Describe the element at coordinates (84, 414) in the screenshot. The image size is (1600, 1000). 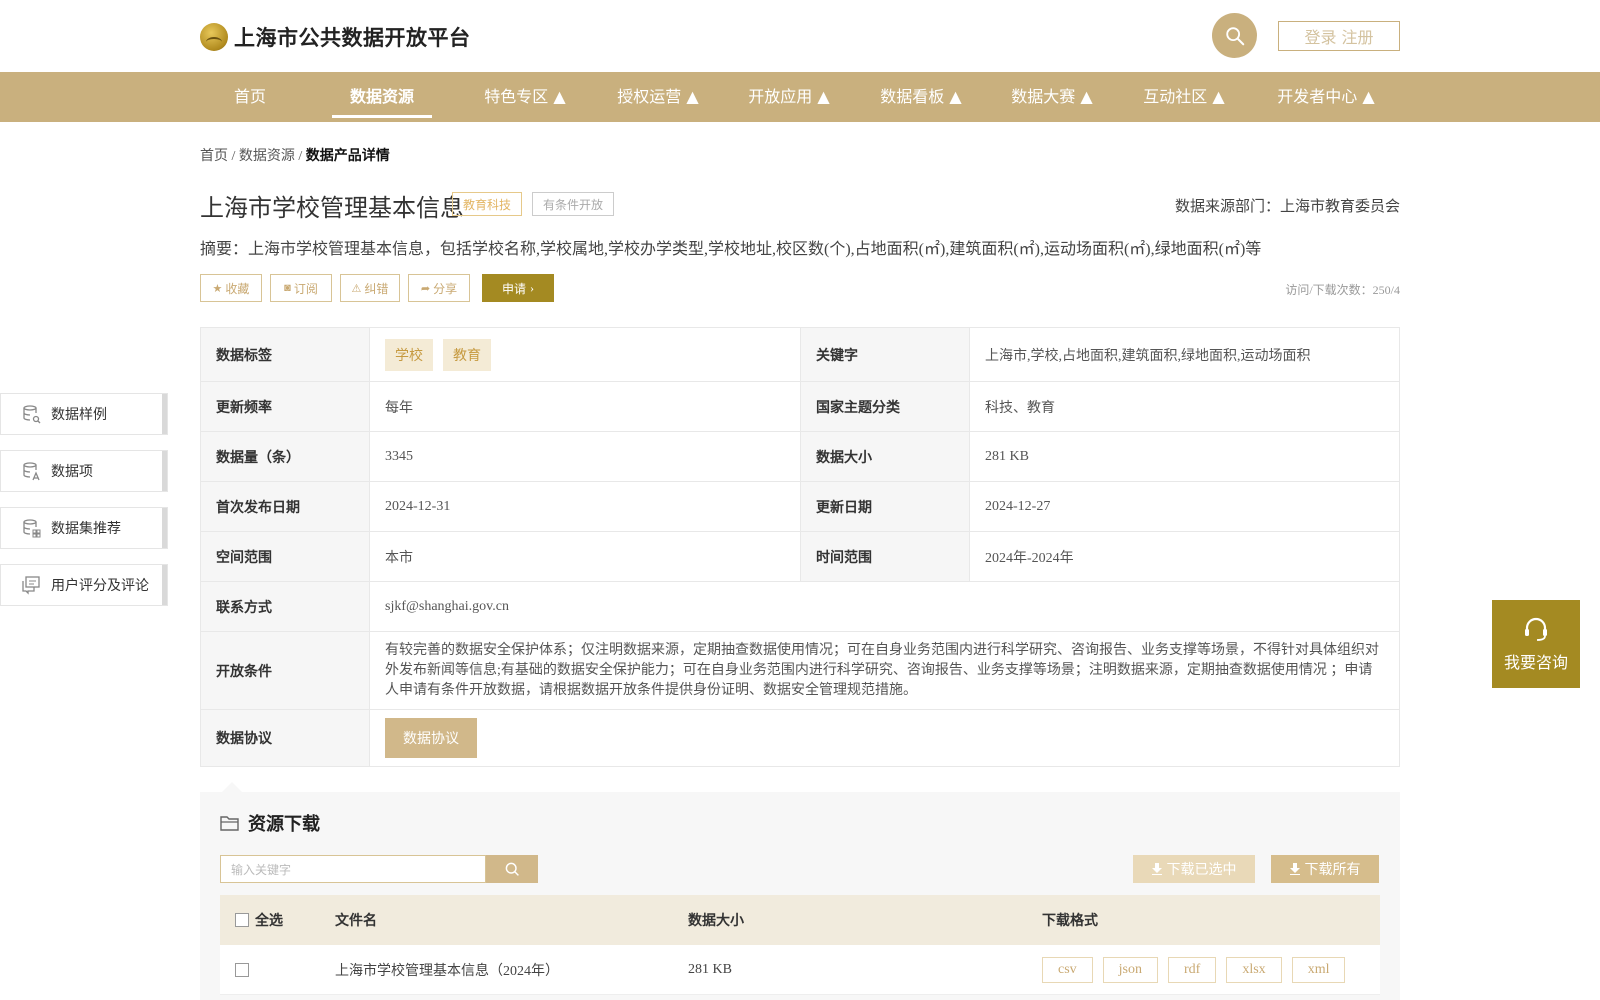
I see `side-item-data-sample: 数据样例` at that location.